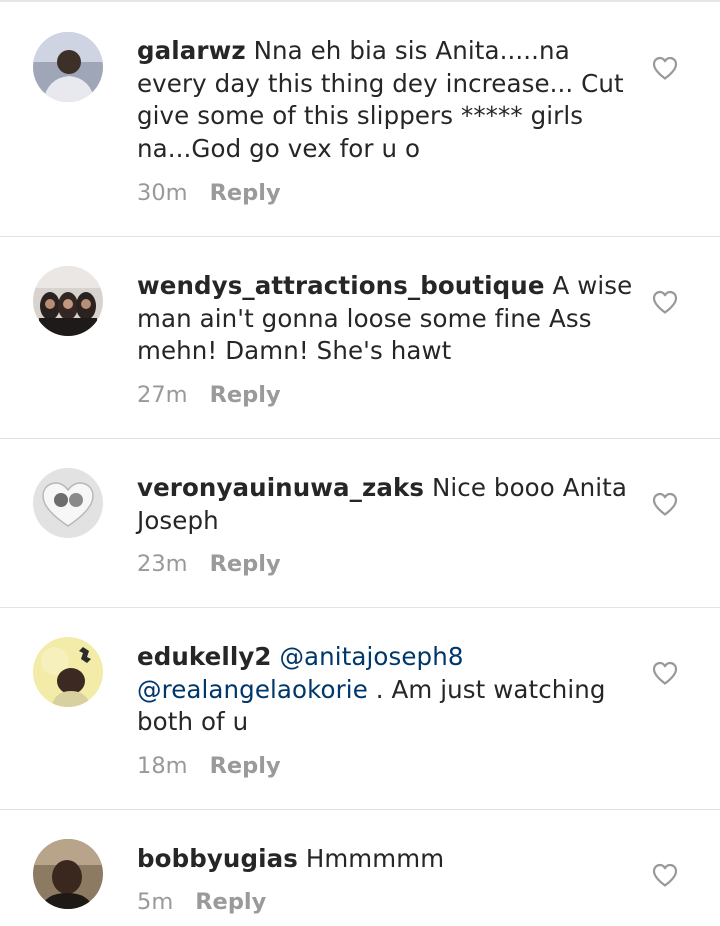 The height and width of the screenshot is (926, 720). I want to click on mention-link: @anitajoseph8, so click(371, 656).